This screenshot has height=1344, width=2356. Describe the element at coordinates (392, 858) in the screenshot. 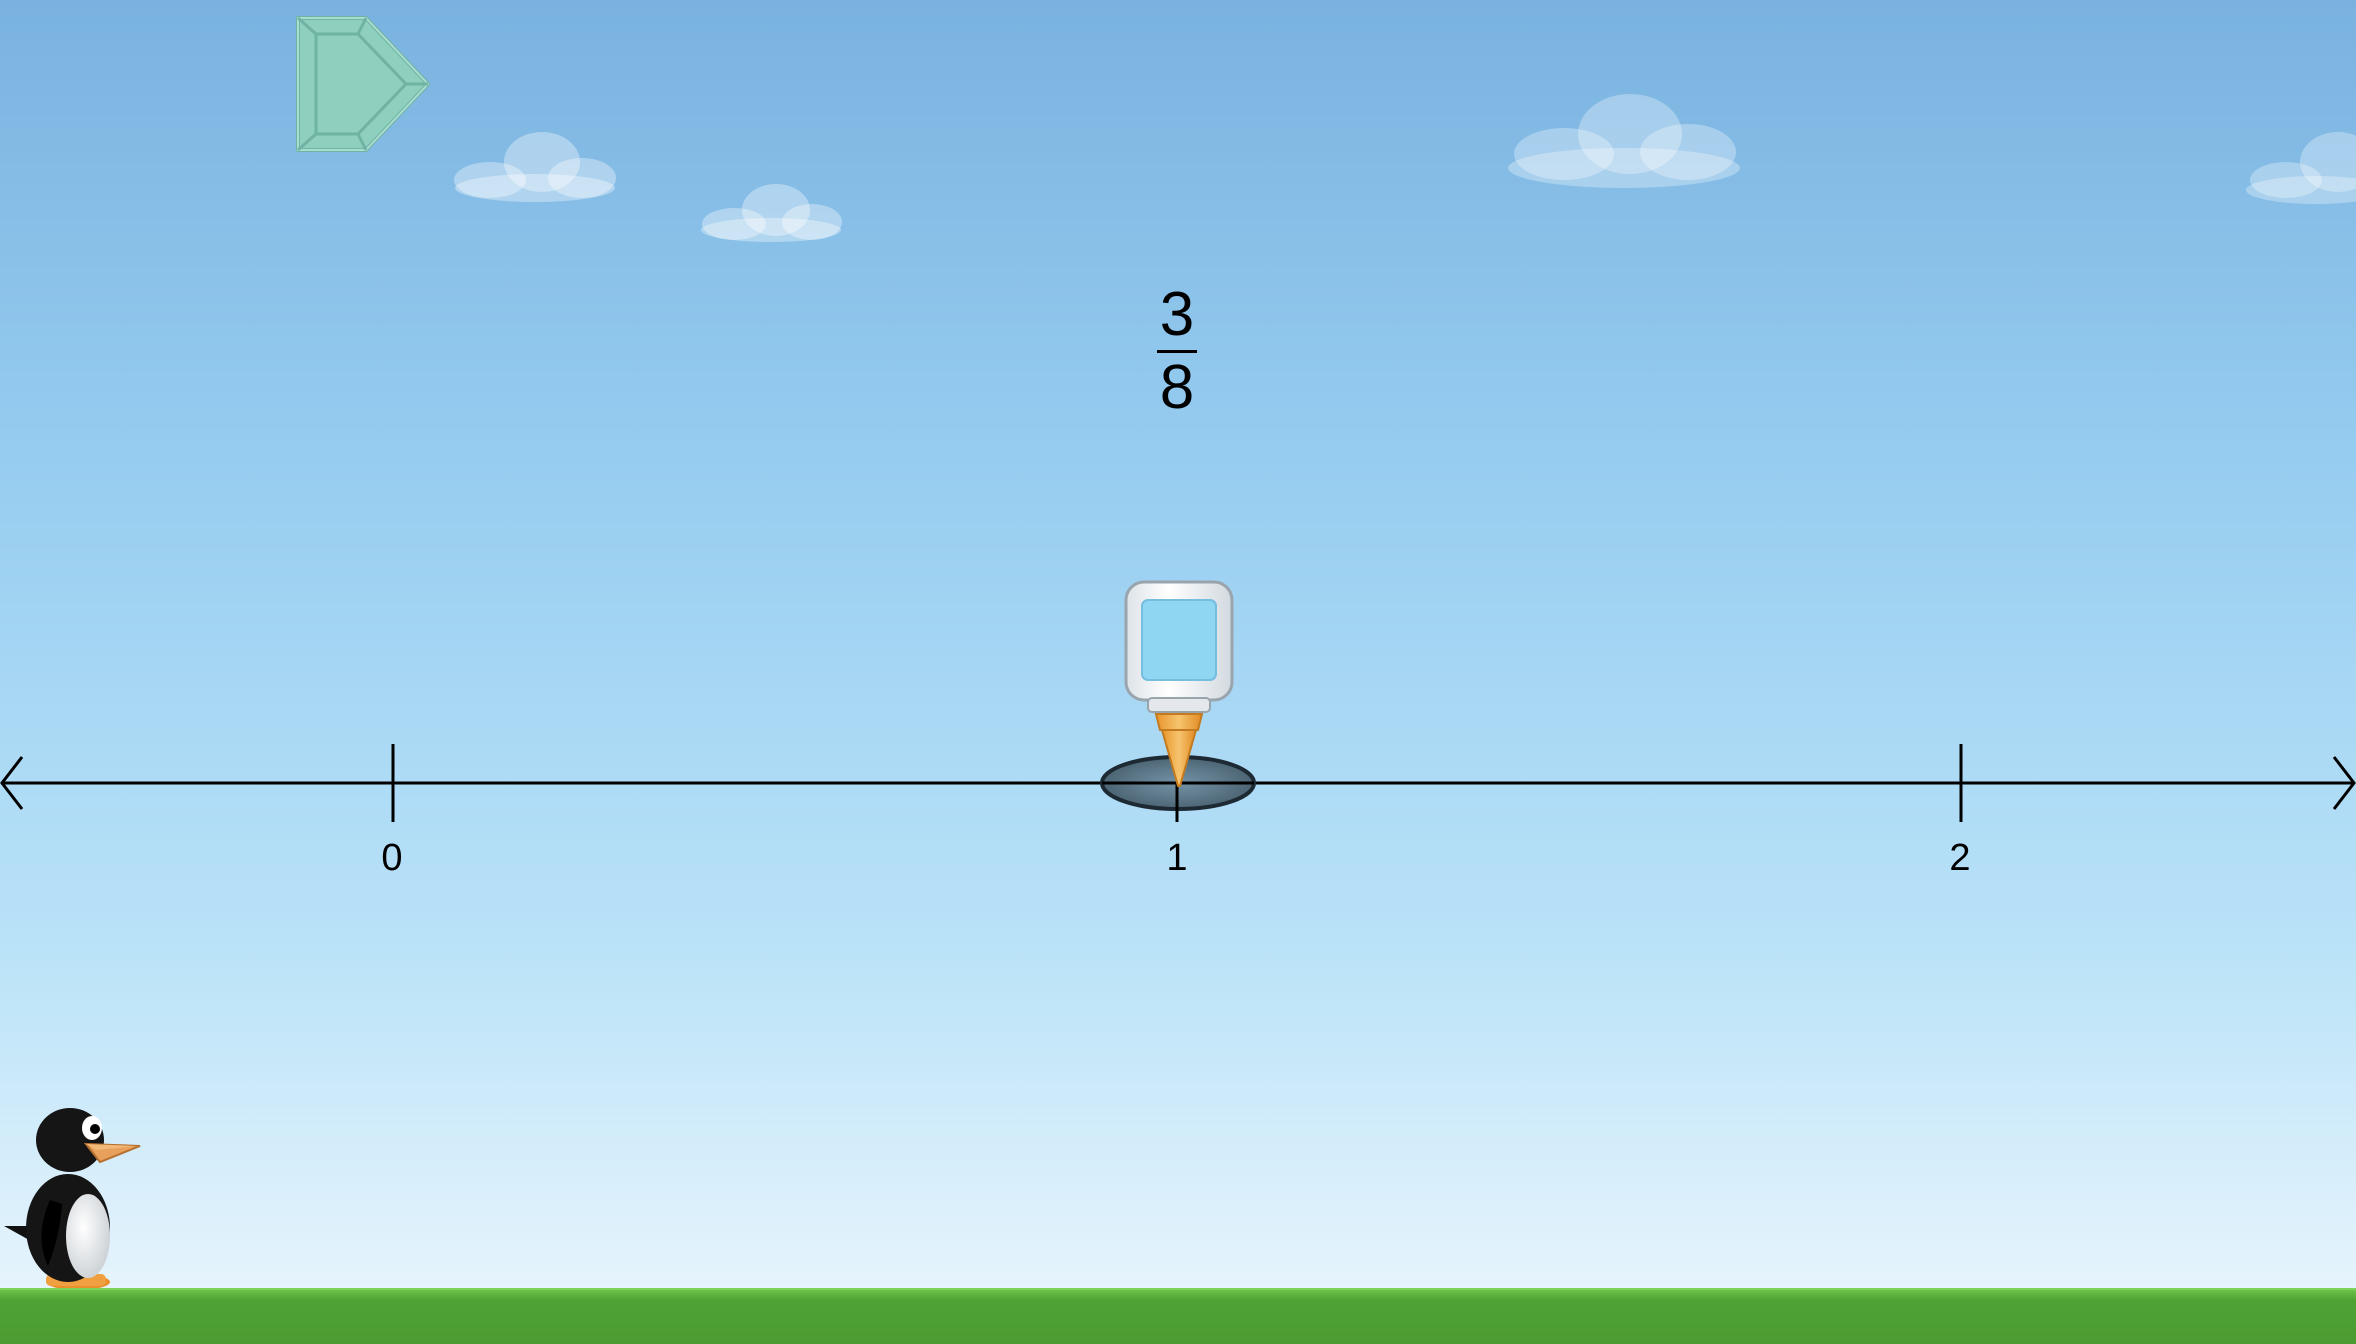

I see `tick-label: 0` at that location.